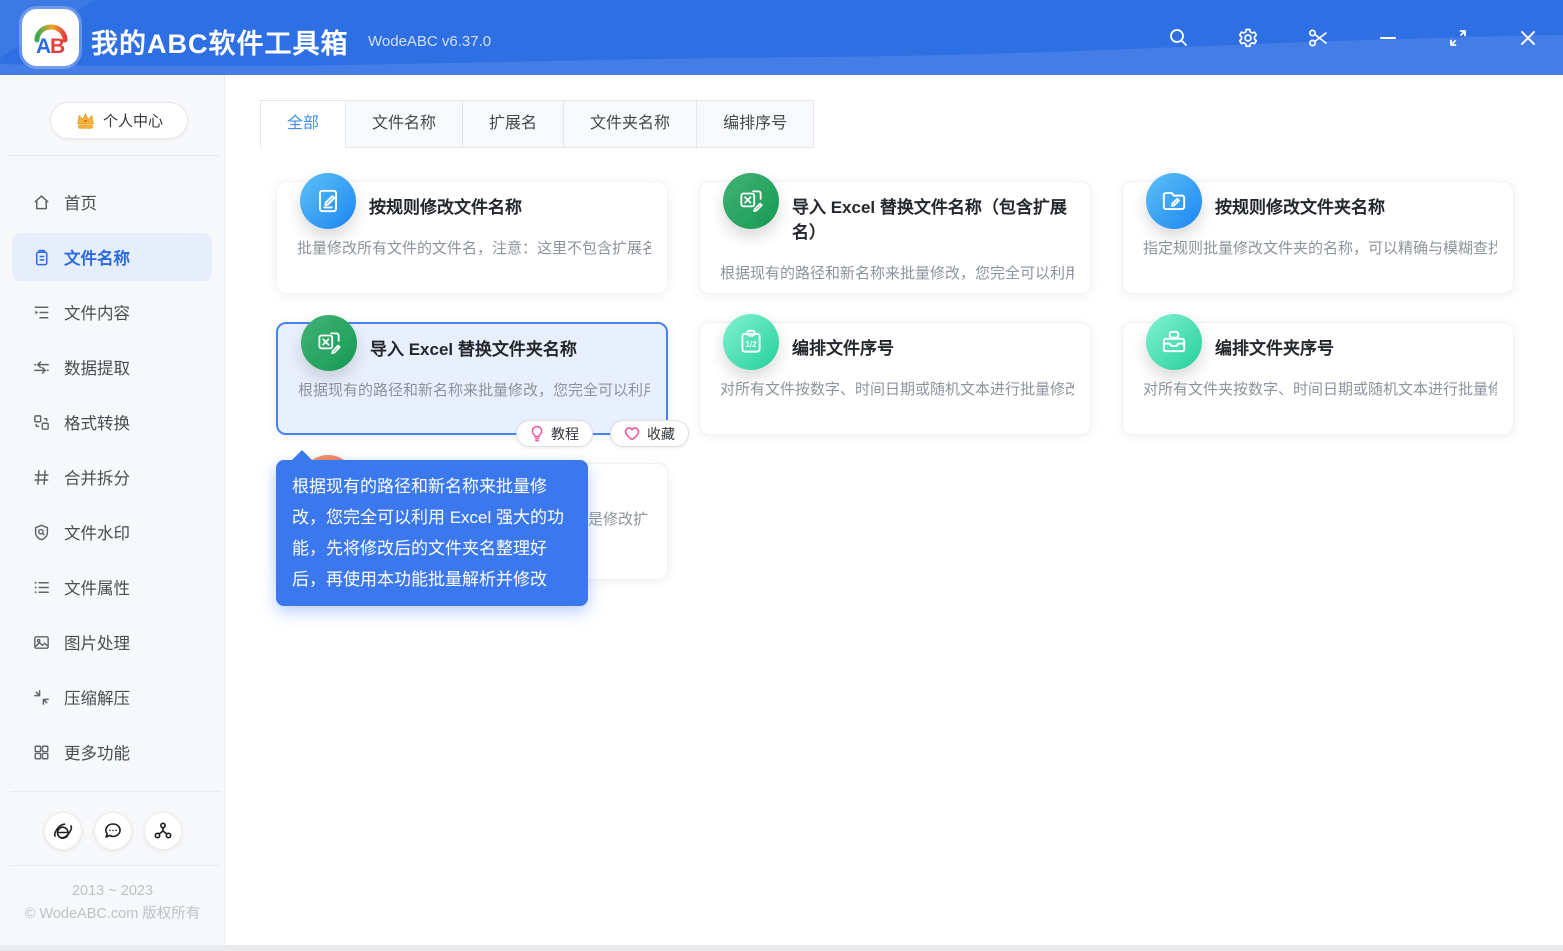  I want to click on tooltip-arrow, so click(302, 455).